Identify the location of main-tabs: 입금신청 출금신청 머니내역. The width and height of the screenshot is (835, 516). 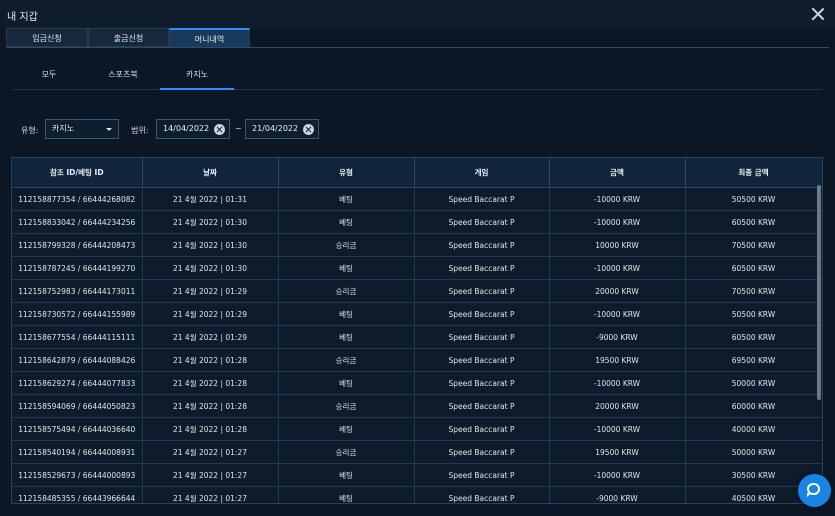
(417, 38).